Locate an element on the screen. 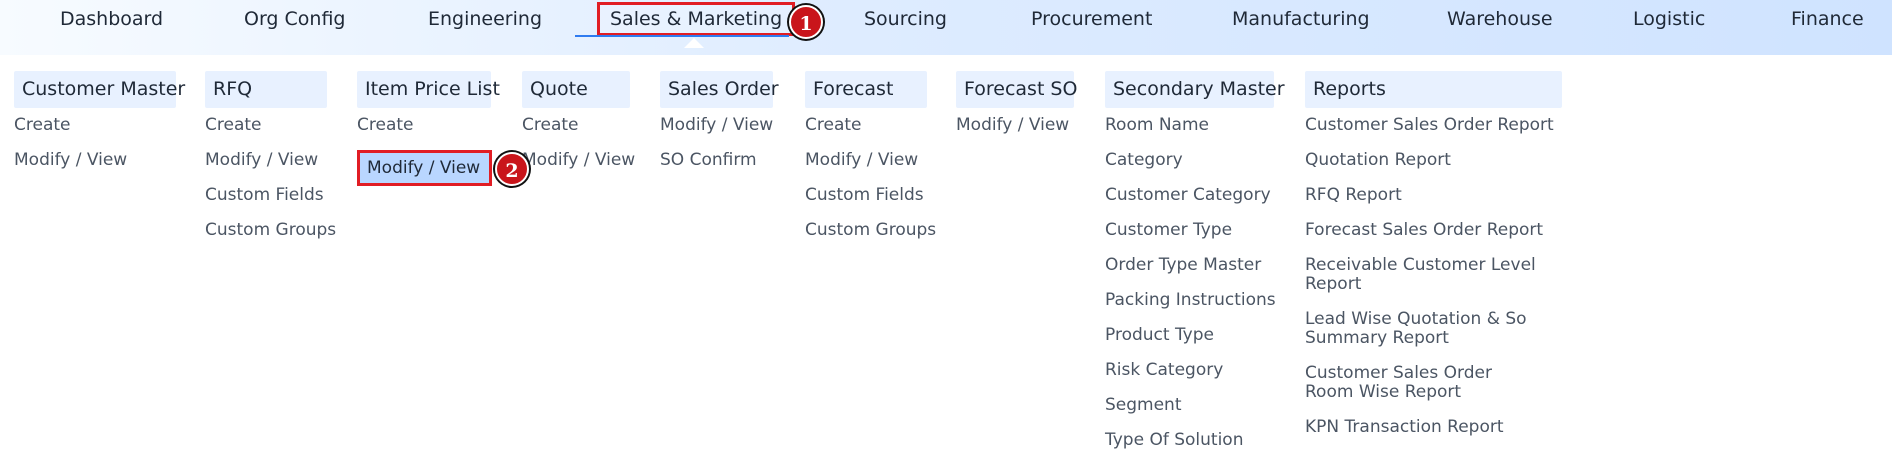 The width and height of the screenshot is (1892, 469). rfq-custom-groups-link: Custom Groups is located at coordinates (270, 230).